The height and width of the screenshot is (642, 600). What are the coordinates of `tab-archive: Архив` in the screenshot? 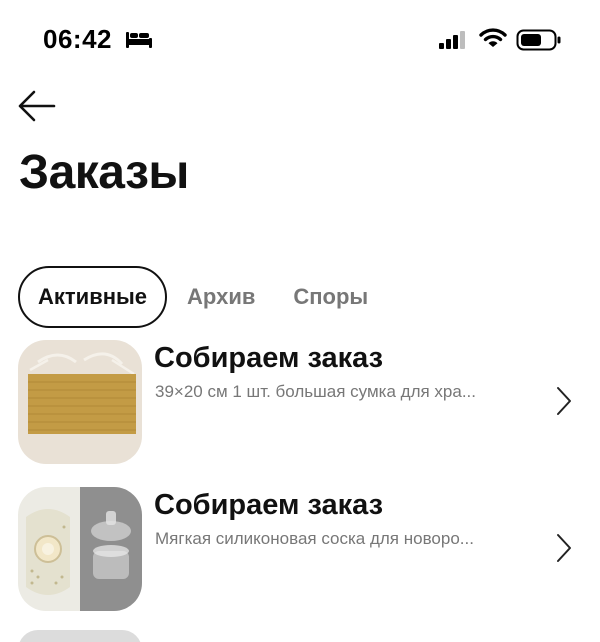 It's located at (221, 297).